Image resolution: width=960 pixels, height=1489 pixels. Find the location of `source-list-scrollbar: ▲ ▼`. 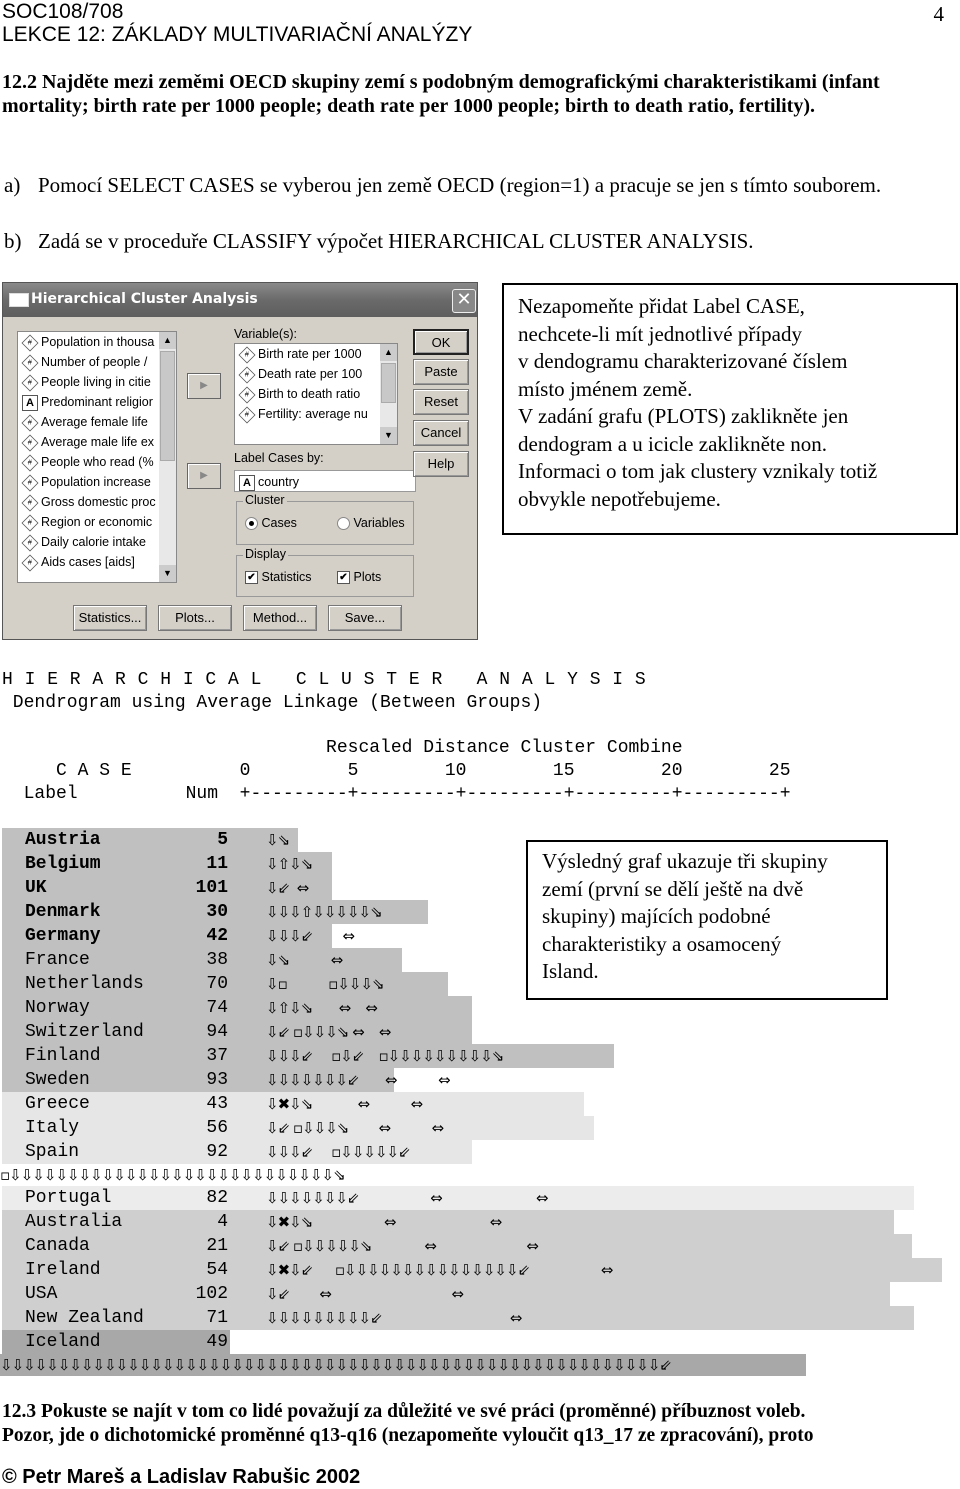

source-list-scrollbar: ▲ ▼ is located at coordinates (167, 457).